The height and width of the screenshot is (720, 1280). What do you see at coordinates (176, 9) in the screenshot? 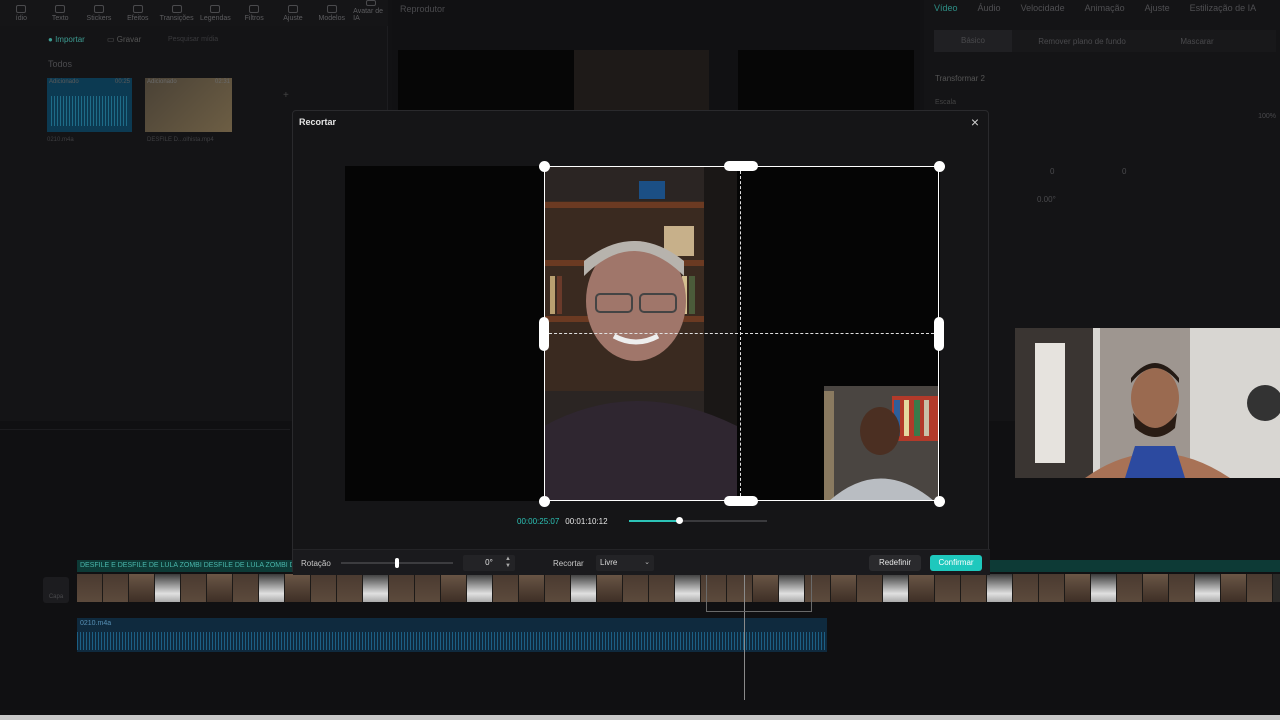
I see `transitions-icon` at bounding box center [176, 9].